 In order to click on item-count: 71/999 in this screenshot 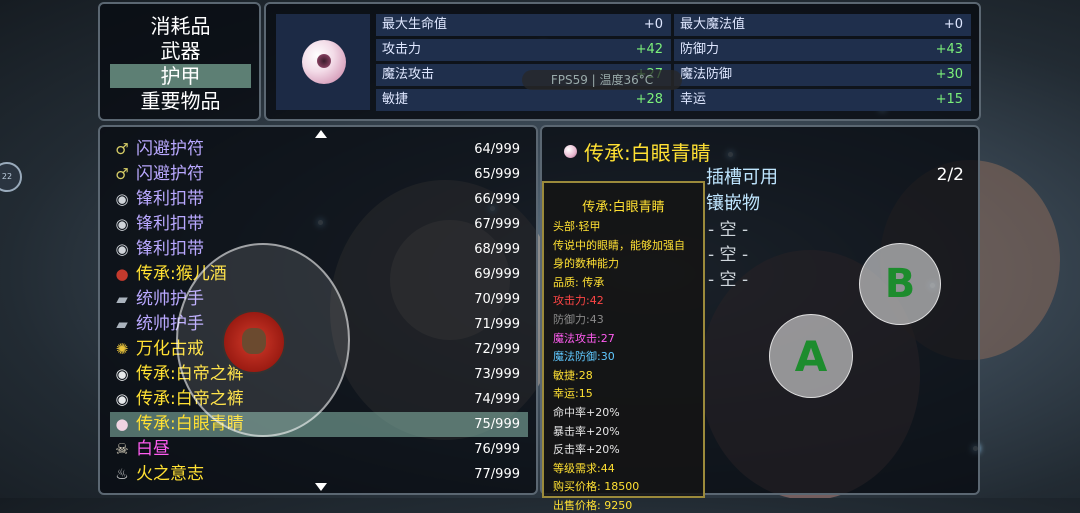, I will do `click(497, 324)`.